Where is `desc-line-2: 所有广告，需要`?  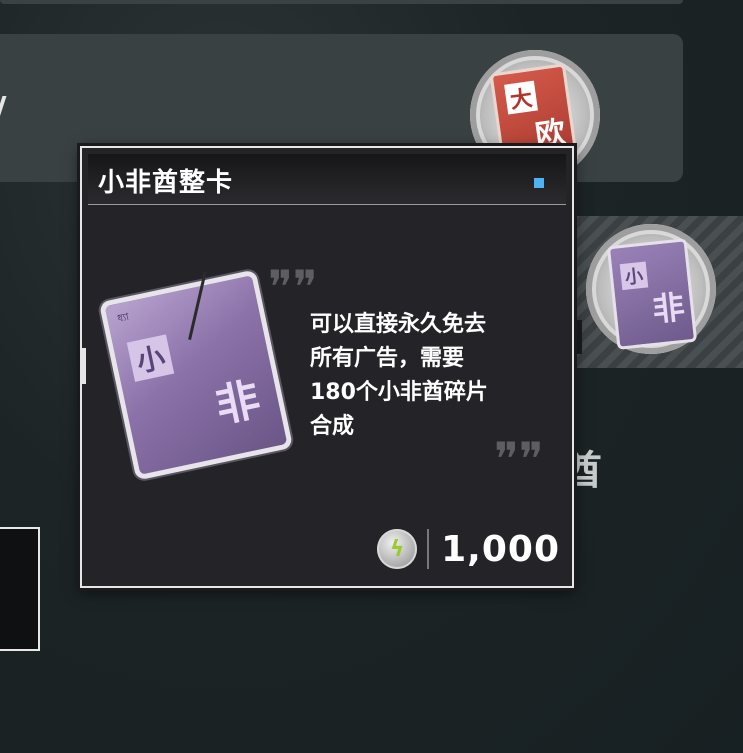
desc-line-2: 所有广告，需要 is located at coordinates (387, 358).